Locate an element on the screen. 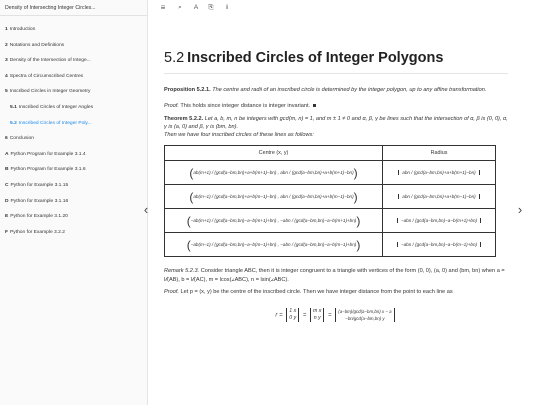 The width and height of the screenshot is (540, 405). sidebar-item-number: 5 is located at coordinates (6, 92).